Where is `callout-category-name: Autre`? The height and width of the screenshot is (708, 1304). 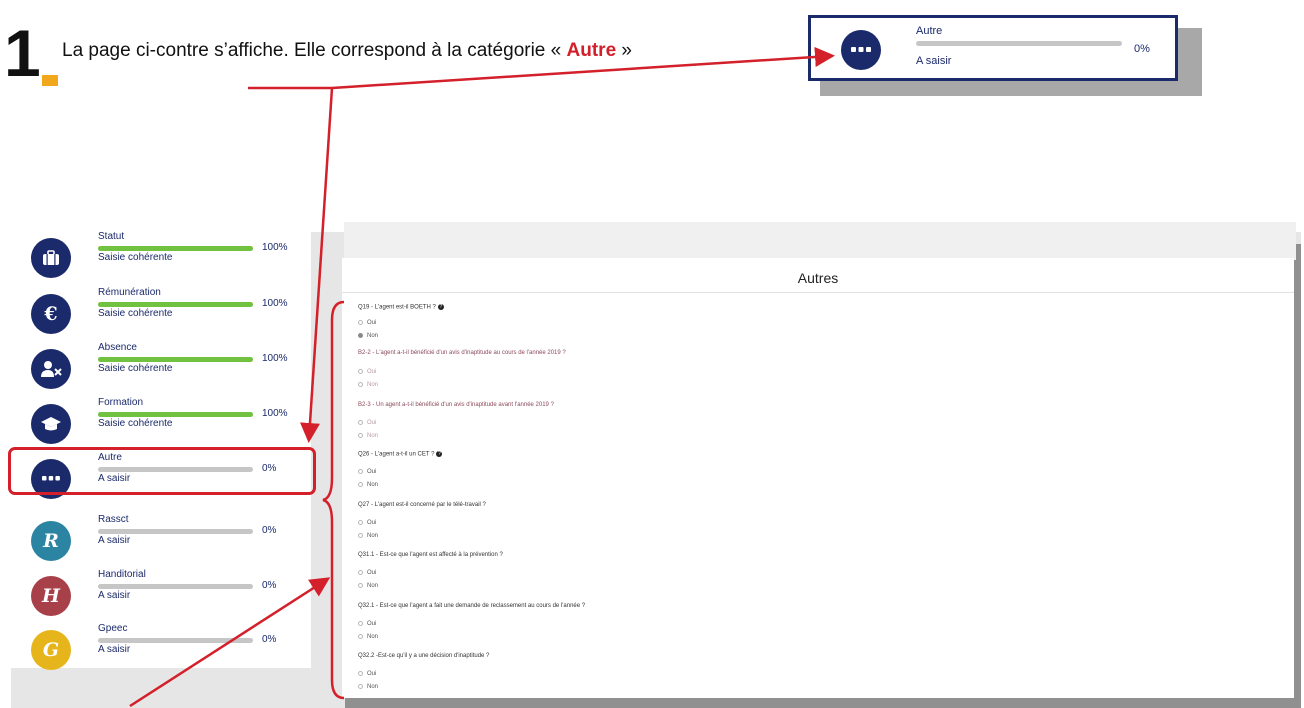 callout-category-name: Autre is located at coordinates (929, 31).